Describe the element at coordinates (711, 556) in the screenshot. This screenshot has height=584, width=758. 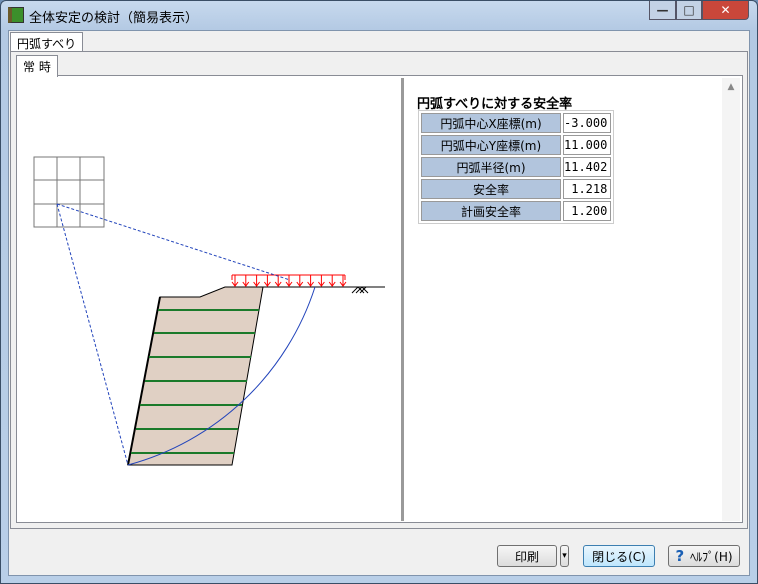
I see `help-label: ﾍﾙﾌﾟ(H)` at that location.